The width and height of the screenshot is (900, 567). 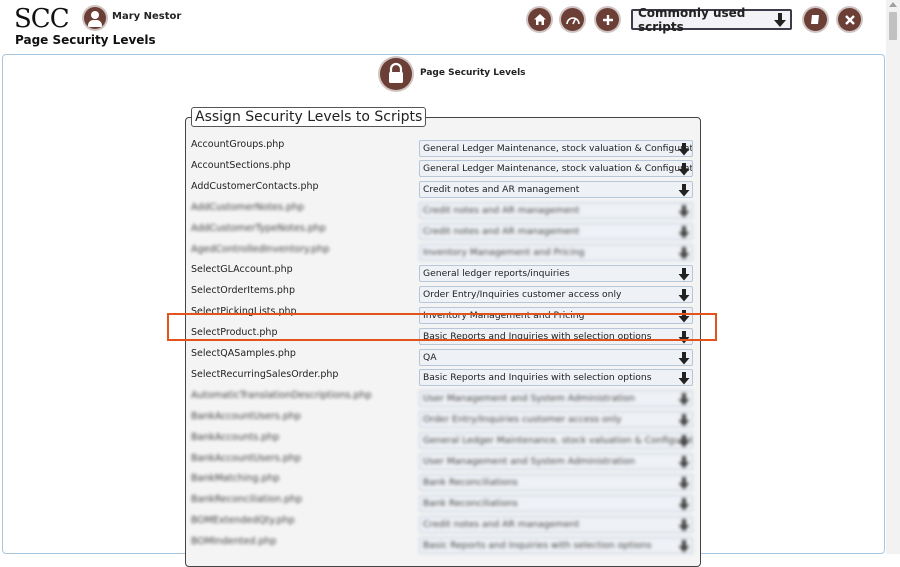 What do you see at coordinates (258, 228) in the screenshot?
I see `script-name: AddCustomerTypeNotes.php` at bounding box center [258, 228].